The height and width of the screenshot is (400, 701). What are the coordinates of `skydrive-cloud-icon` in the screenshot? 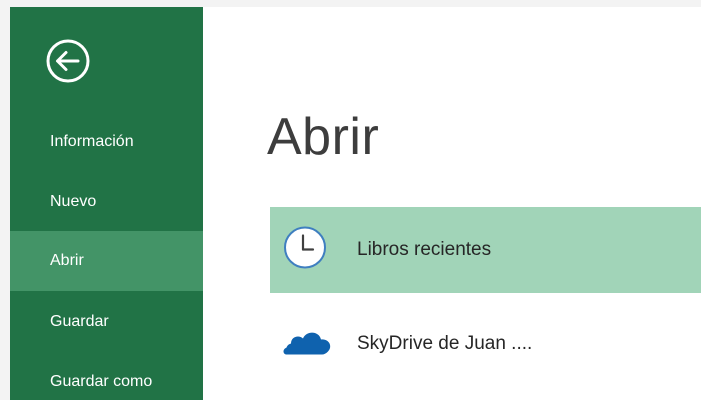 It's located at (309, 344).